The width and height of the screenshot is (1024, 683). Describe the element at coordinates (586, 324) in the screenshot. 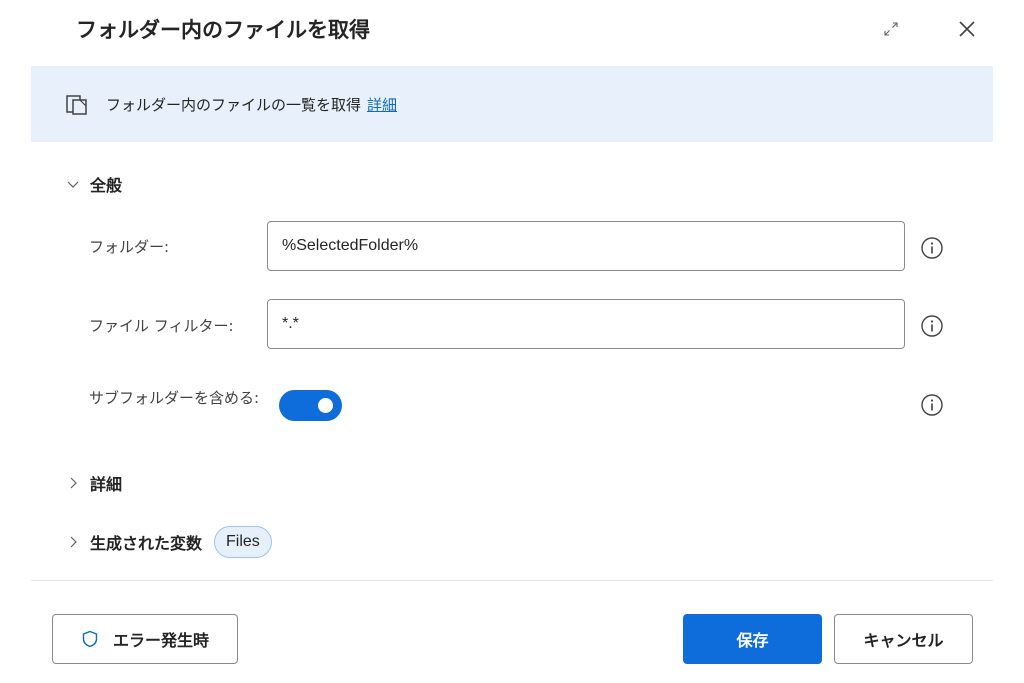

I see `file-filter-input` at that location.